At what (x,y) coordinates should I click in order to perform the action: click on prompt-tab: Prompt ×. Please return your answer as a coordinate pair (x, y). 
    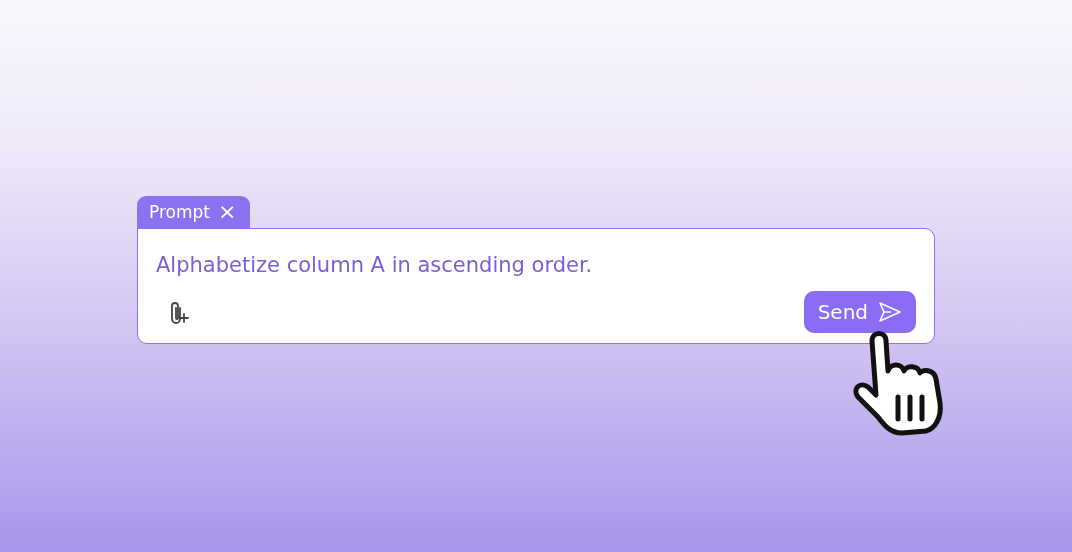
    Looking at the image, I should click on (194, 212).